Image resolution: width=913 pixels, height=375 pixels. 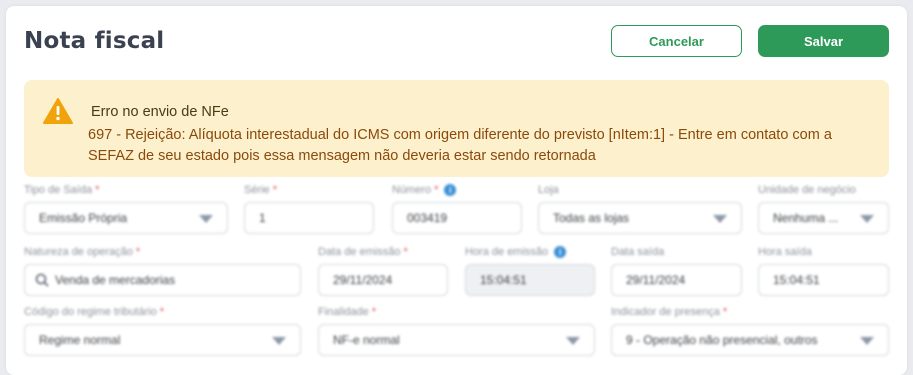 I want to click on serie-field: Série * 1, so click(x=309, y=210).